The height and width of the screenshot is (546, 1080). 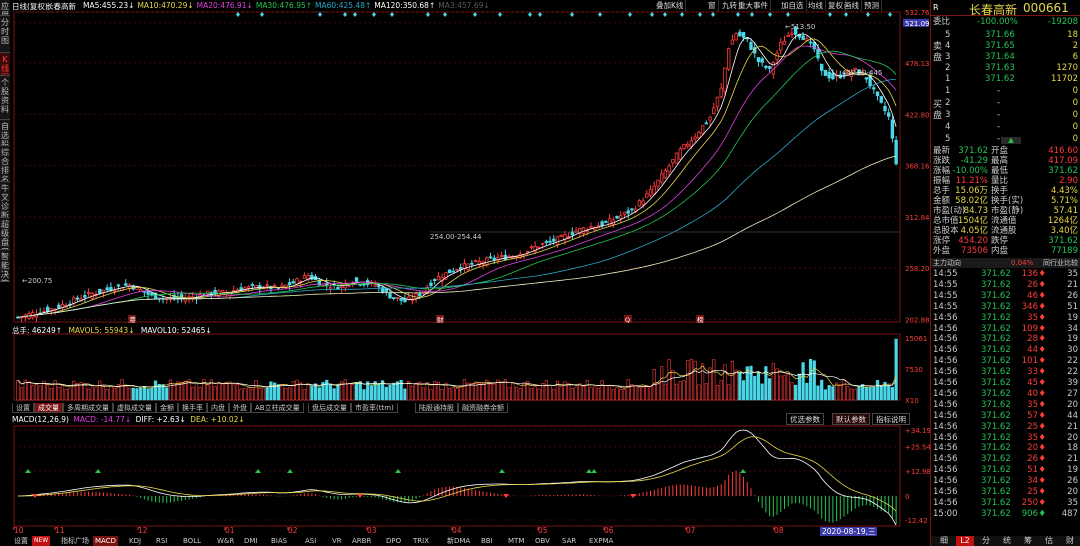 I want to click on indicator-tab-5: RSI, so click(x=161, y=541).